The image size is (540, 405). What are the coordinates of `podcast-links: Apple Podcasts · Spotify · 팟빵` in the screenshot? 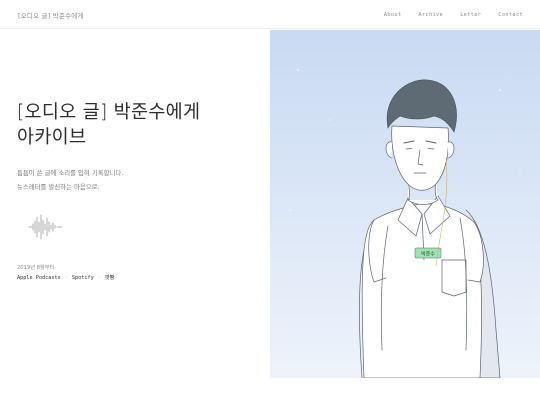 It's located at (66, 278).